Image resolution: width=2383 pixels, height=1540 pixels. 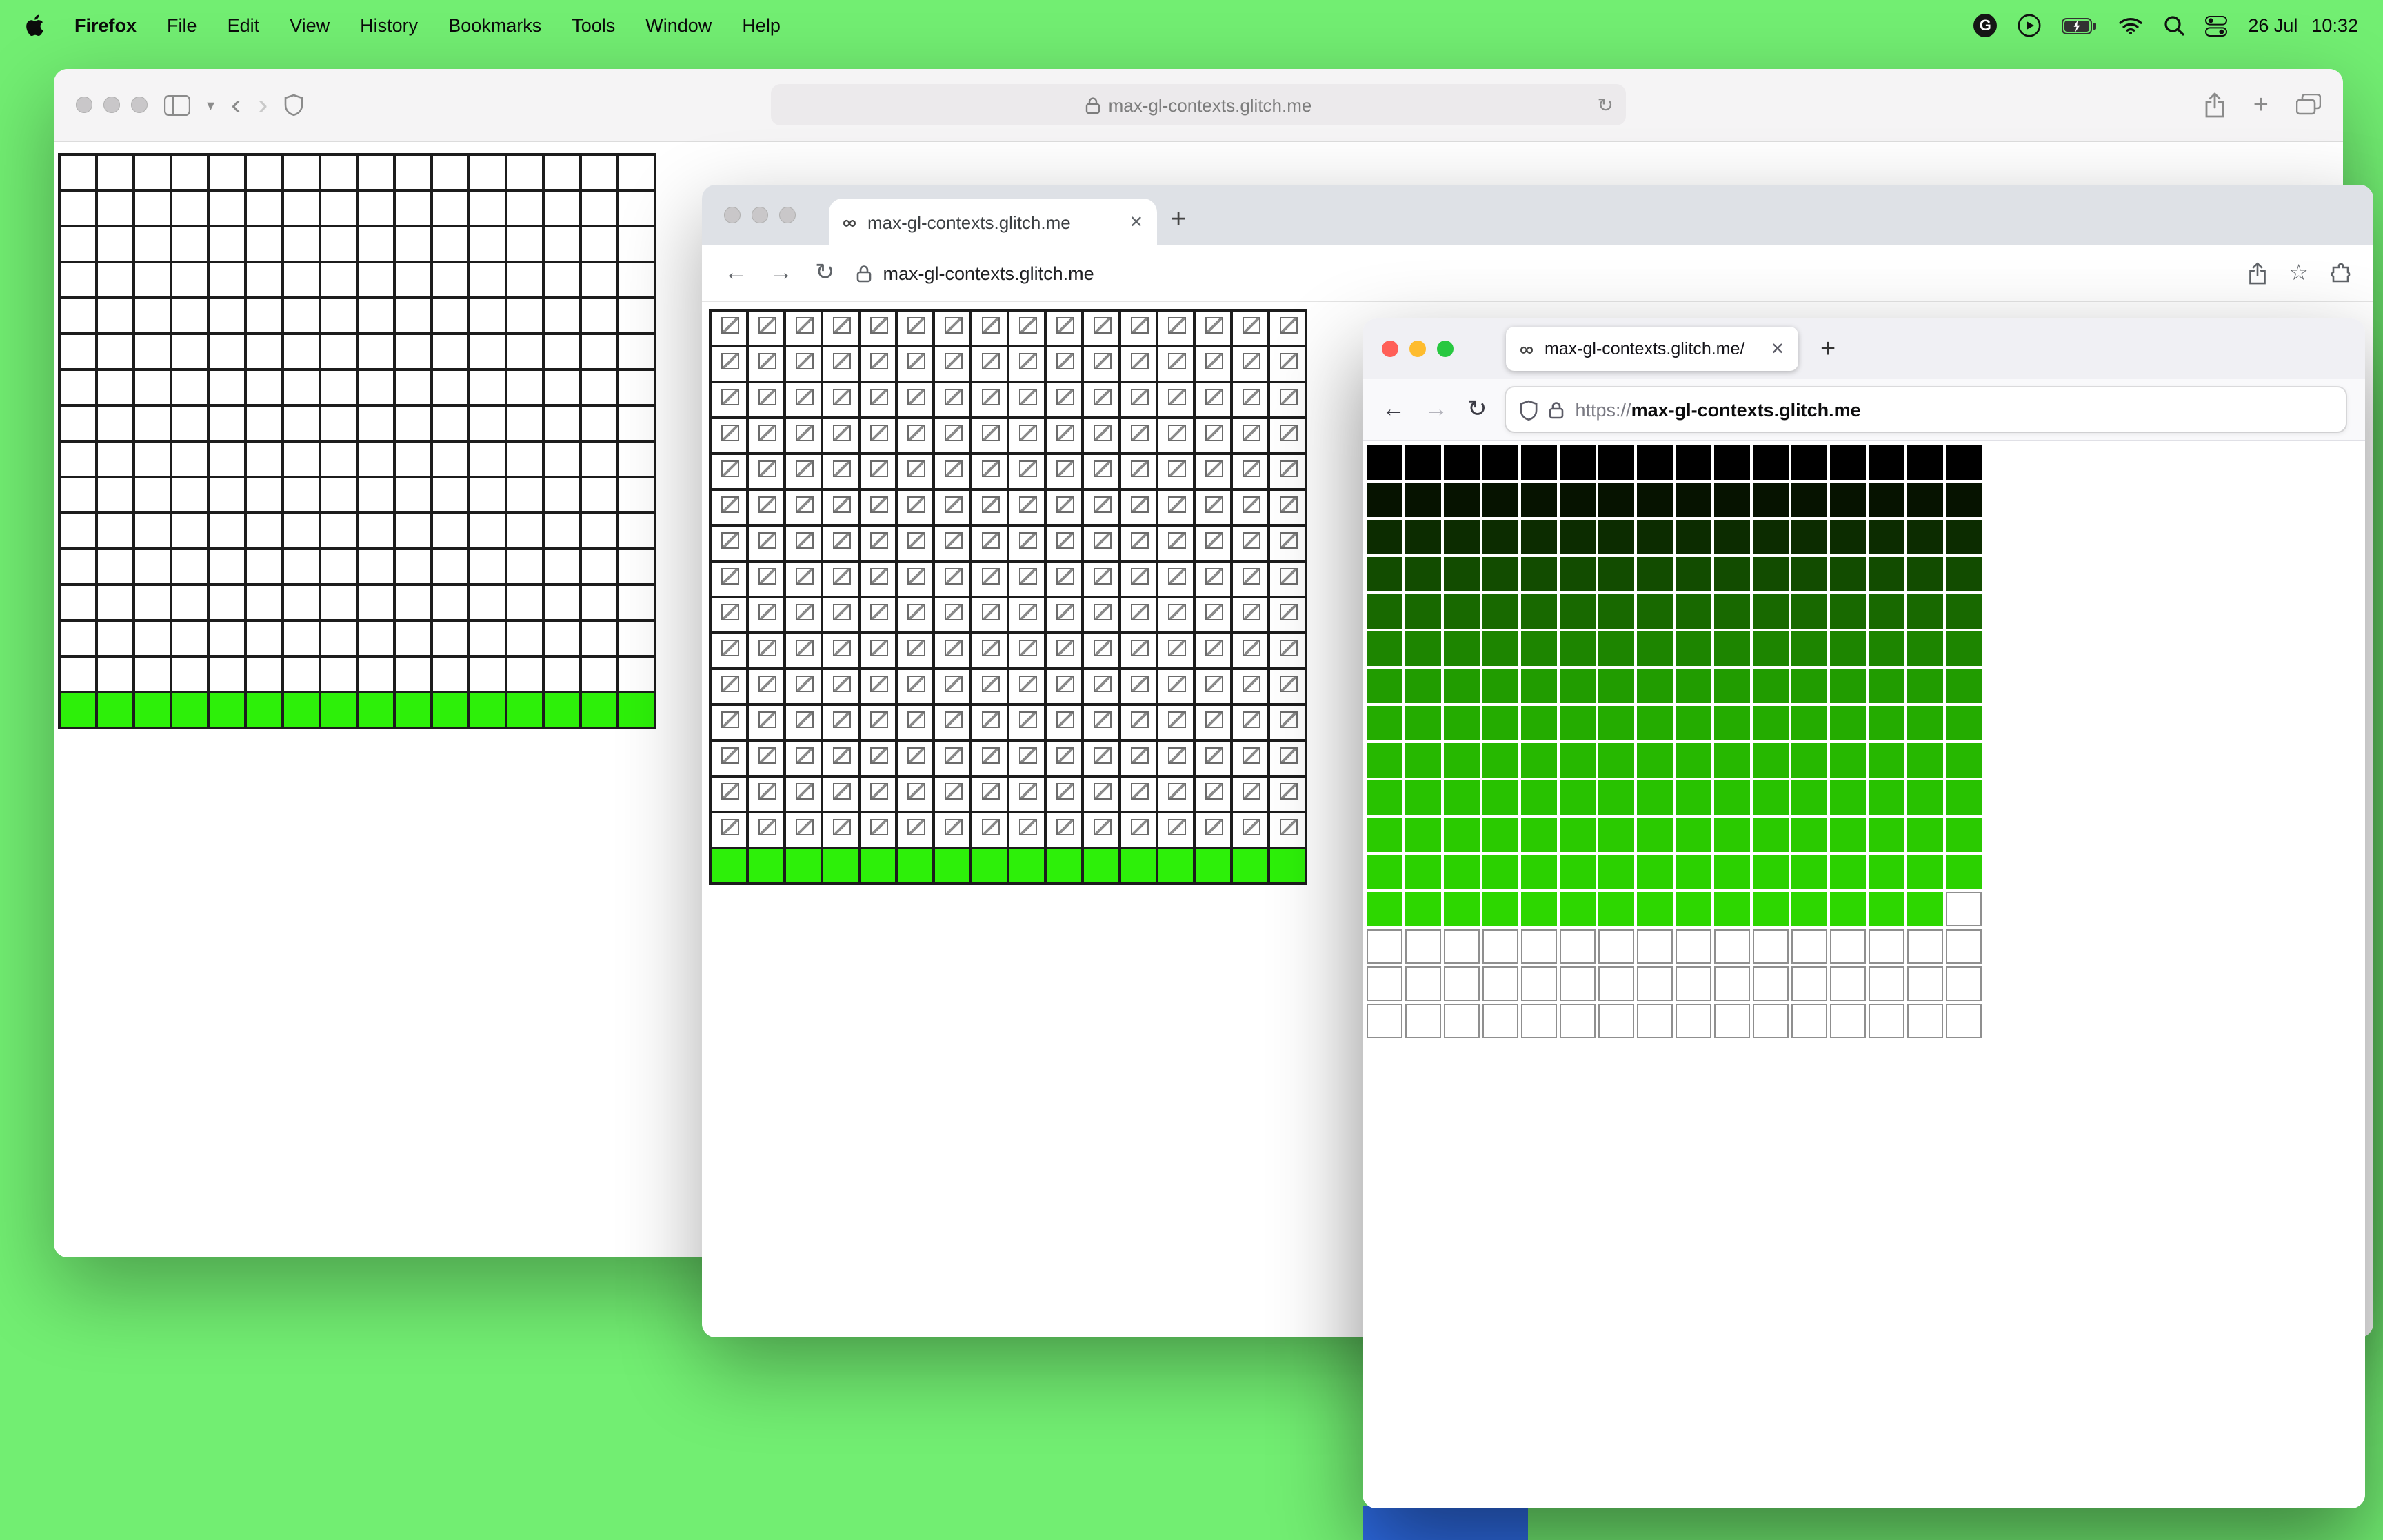 I want to click on shield-icon, so click(x=293, y=105).